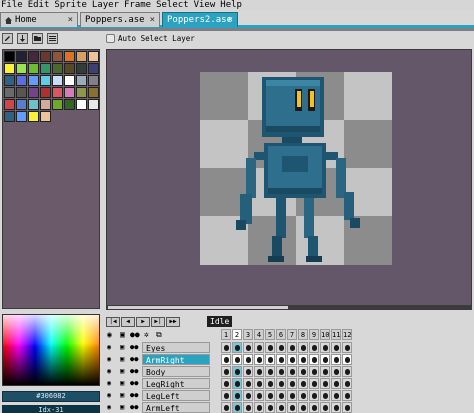 The image size is (474, 413). What do you see at coordinates (314, 334) in the screenshot?
I see `frame-number: 9` at bounding box center [314, 334].